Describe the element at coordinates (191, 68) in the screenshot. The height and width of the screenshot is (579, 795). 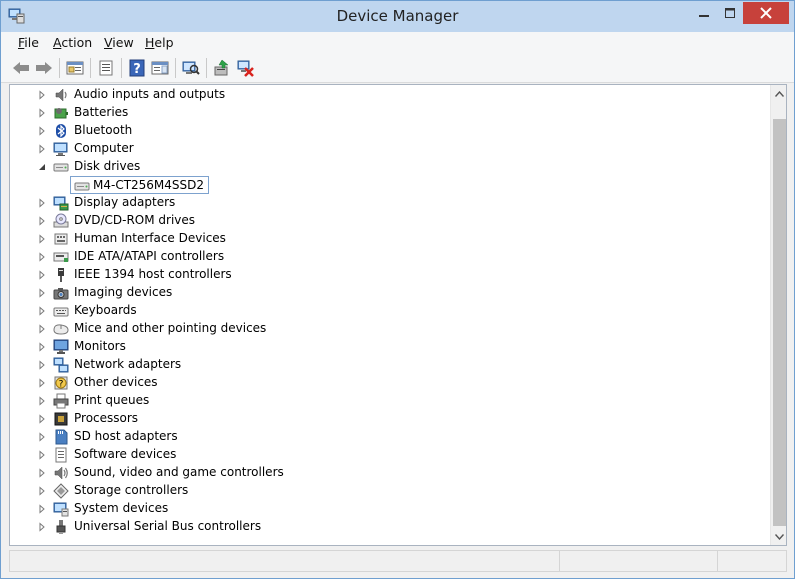
I see `scan-hardware-button` at that location.